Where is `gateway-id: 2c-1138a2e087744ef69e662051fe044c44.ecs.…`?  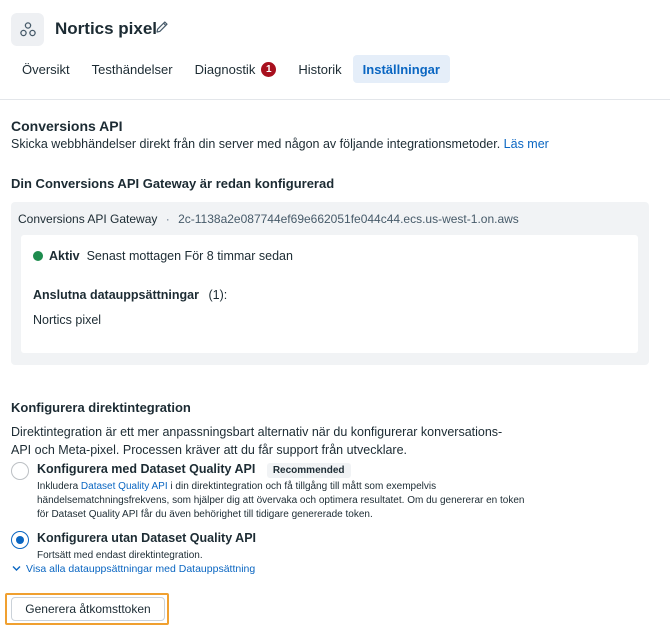 gateway-id: 2c-1138a2e087744ef69e662051fe044c44.ecs.… is located at coordinates (348, 219).